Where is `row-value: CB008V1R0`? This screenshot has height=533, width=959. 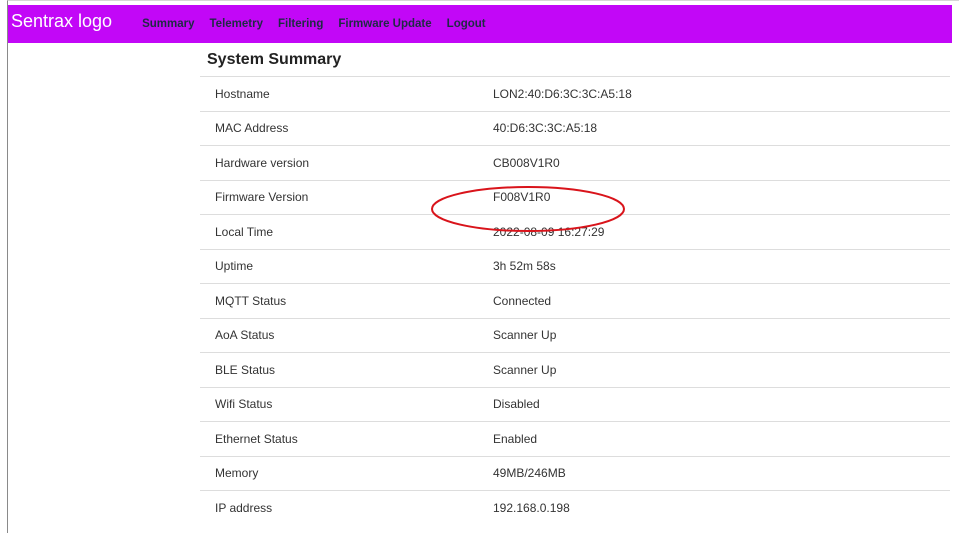
row-value: CB008V1R0 is located at coordinates (715, 162).